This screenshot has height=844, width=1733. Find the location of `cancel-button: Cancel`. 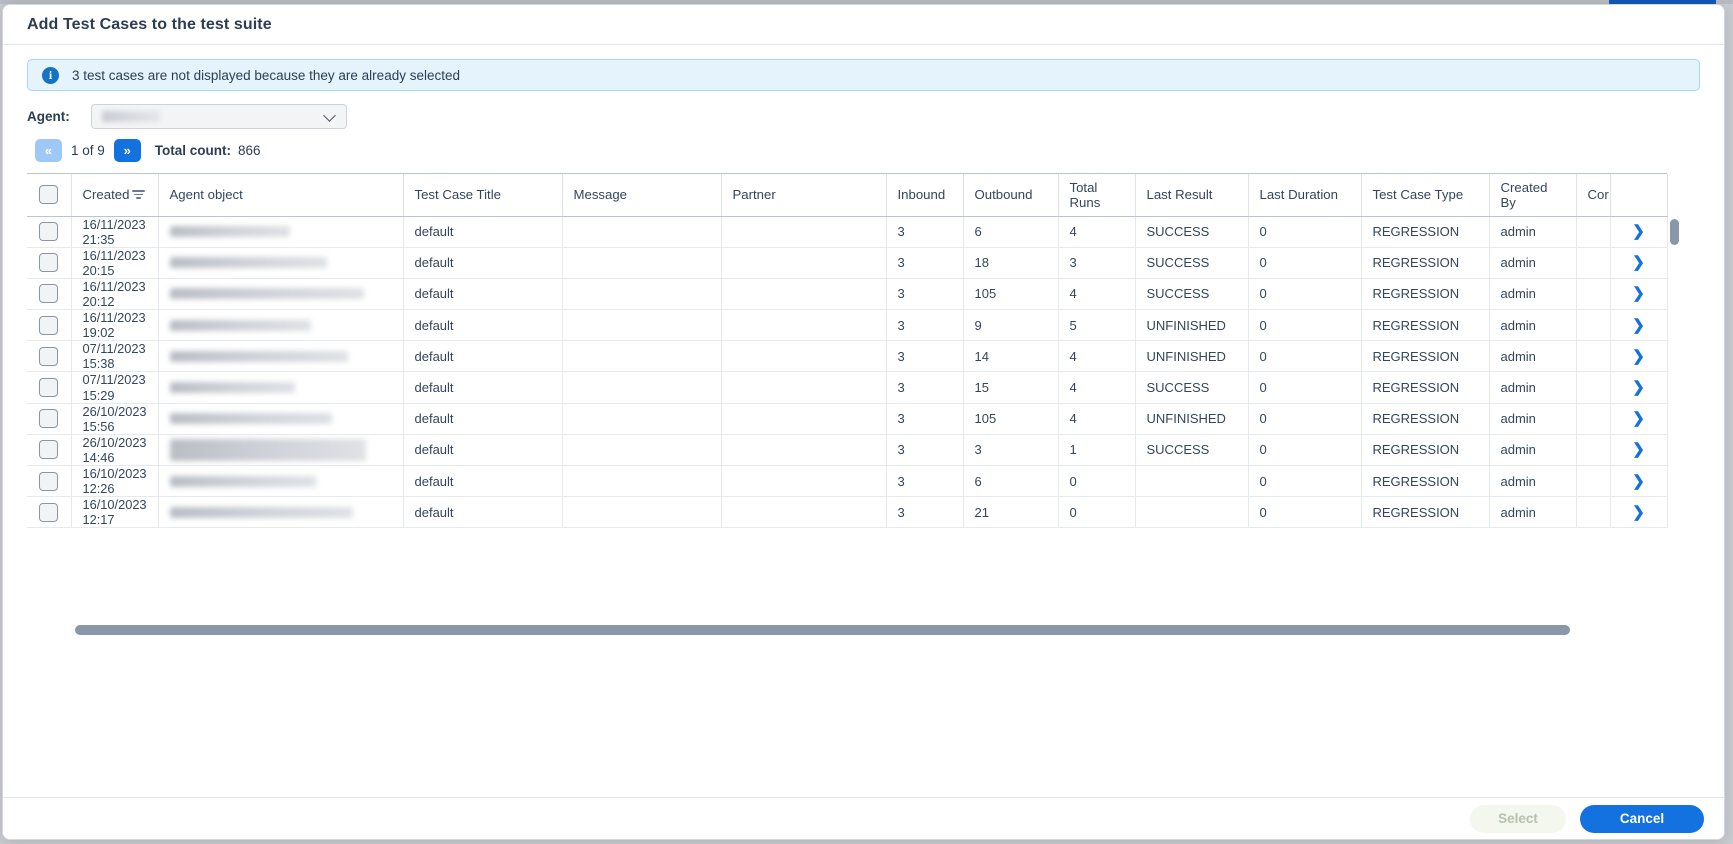

cancel-button: Cancel is located at coordinates (1642, 818).